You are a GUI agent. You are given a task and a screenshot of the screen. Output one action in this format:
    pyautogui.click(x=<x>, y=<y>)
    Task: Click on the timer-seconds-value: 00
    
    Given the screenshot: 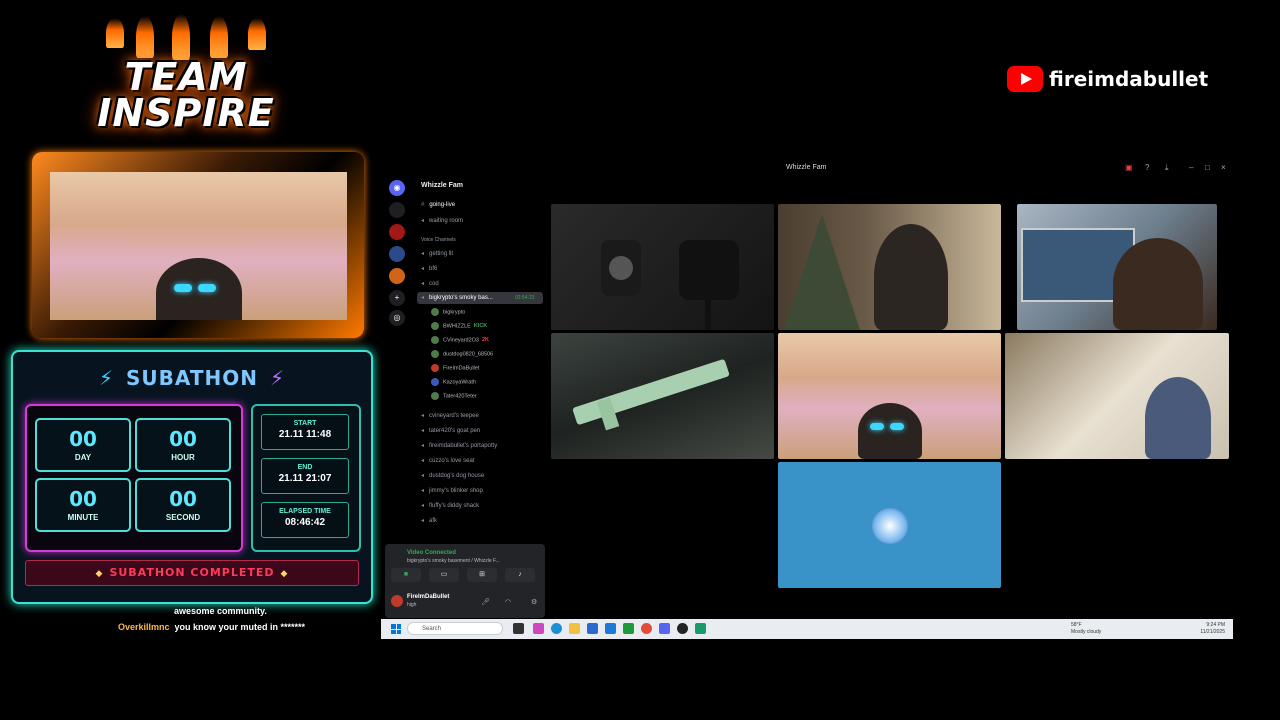 What is the action you would take?
    pyautogui.click(x=183, y=499)
    